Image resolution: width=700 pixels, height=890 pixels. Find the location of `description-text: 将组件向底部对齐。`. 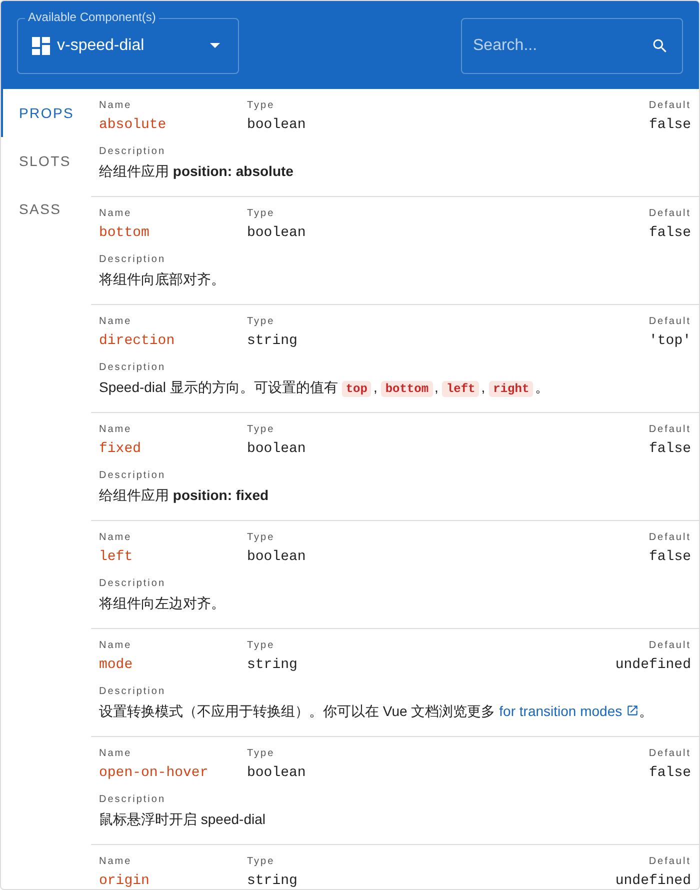

description-text: 将组件向底部对齐。 is located at coordinates (162, 279).